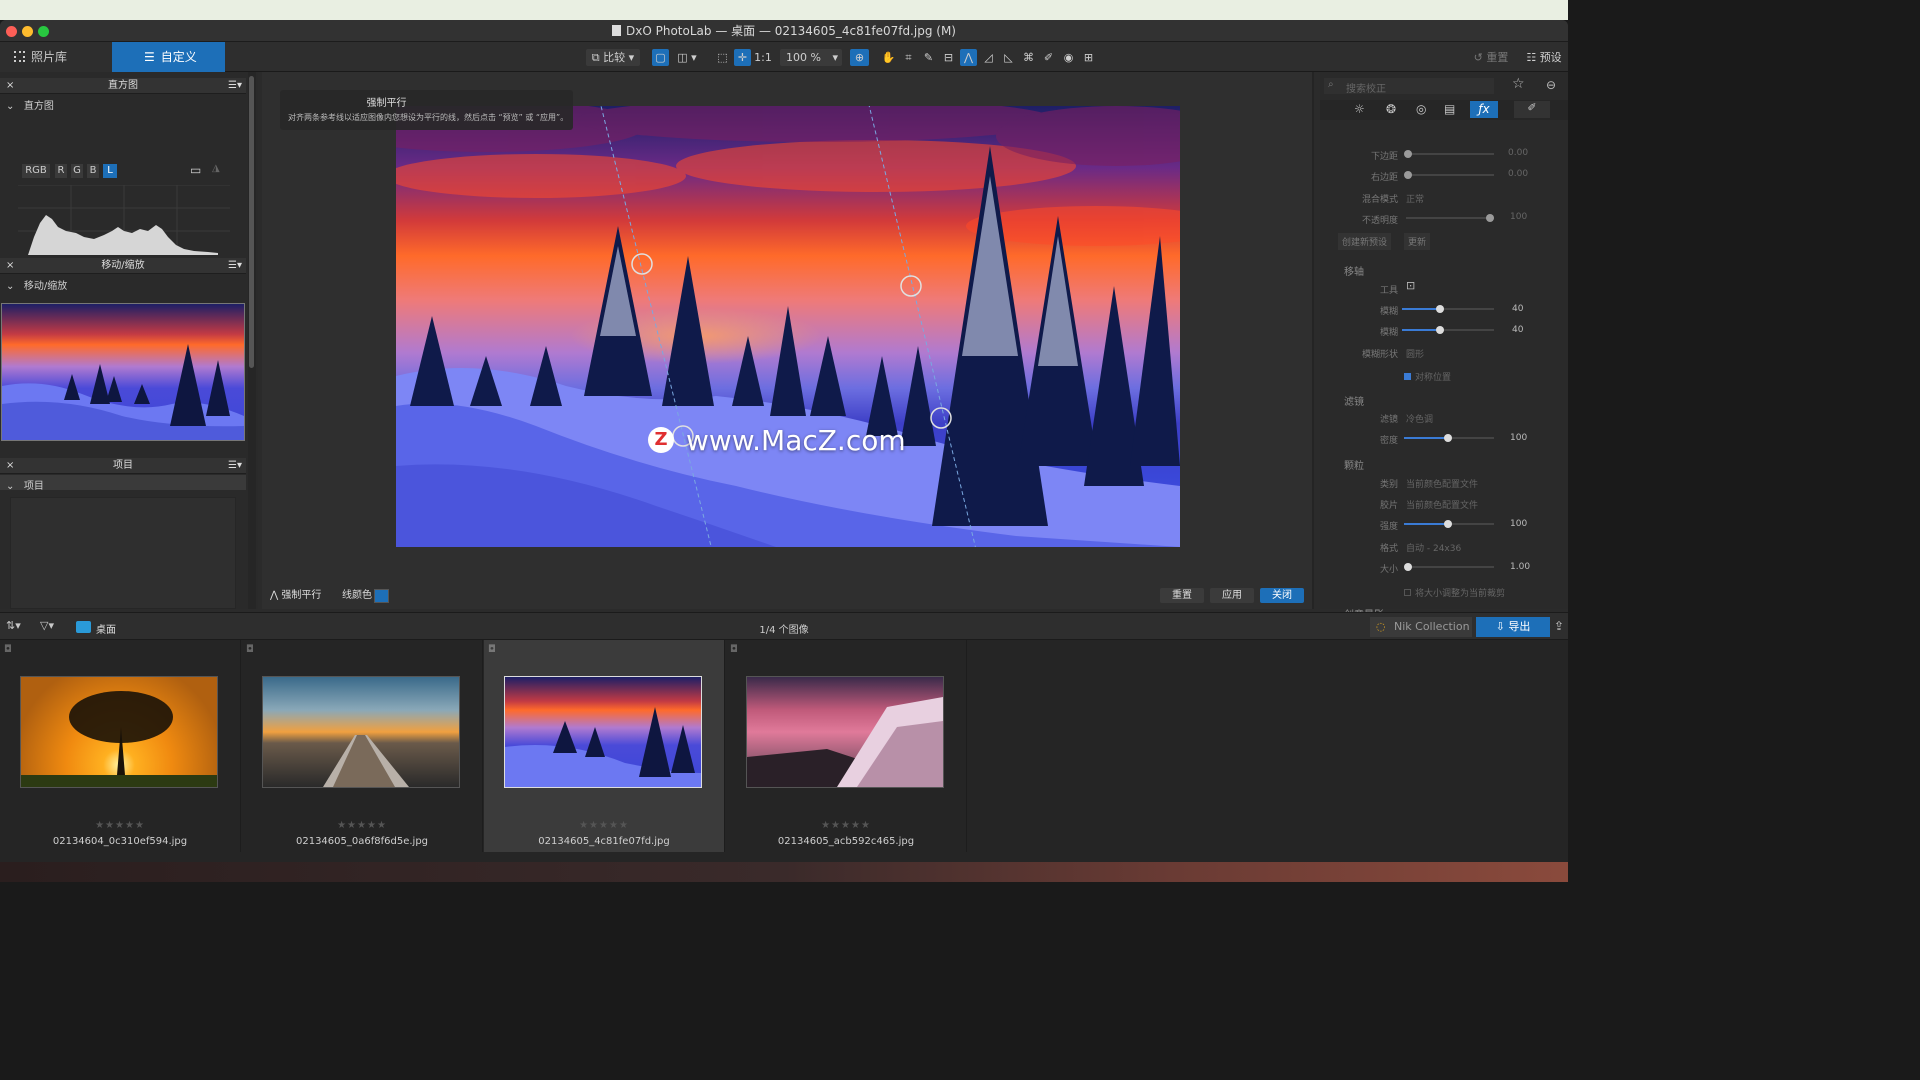 The height and width of the screenshot is (1080, 1920). Describe the element at coordinates (1518, 524) in the screenshot. I see `grain-intensity-value: 100` at that location.